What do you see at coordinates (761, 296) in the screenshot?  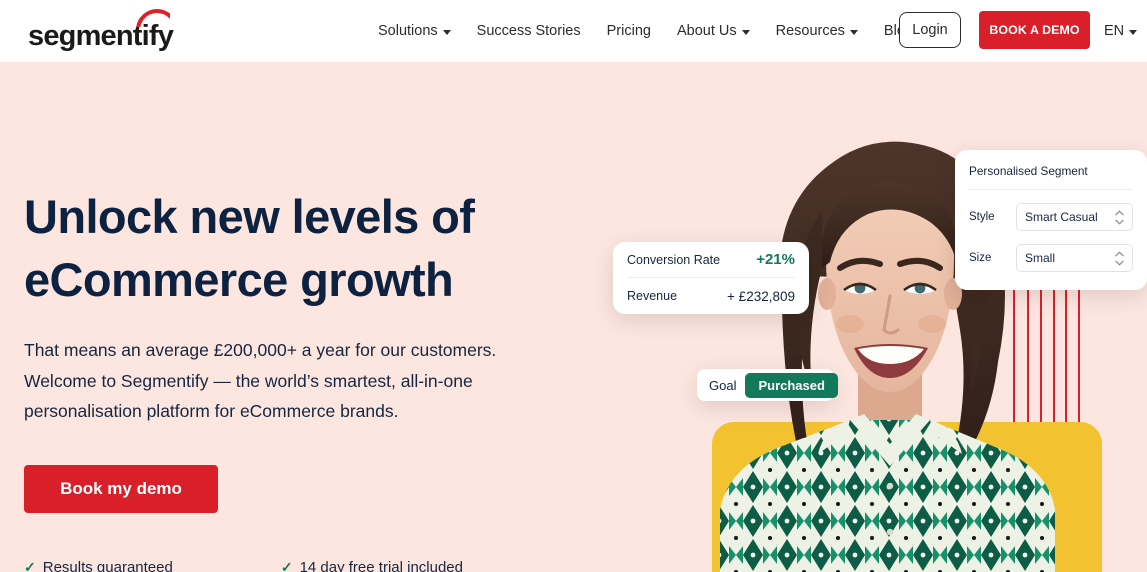 I see `stat-value: + £232,809` at bounding box center [761, 296].